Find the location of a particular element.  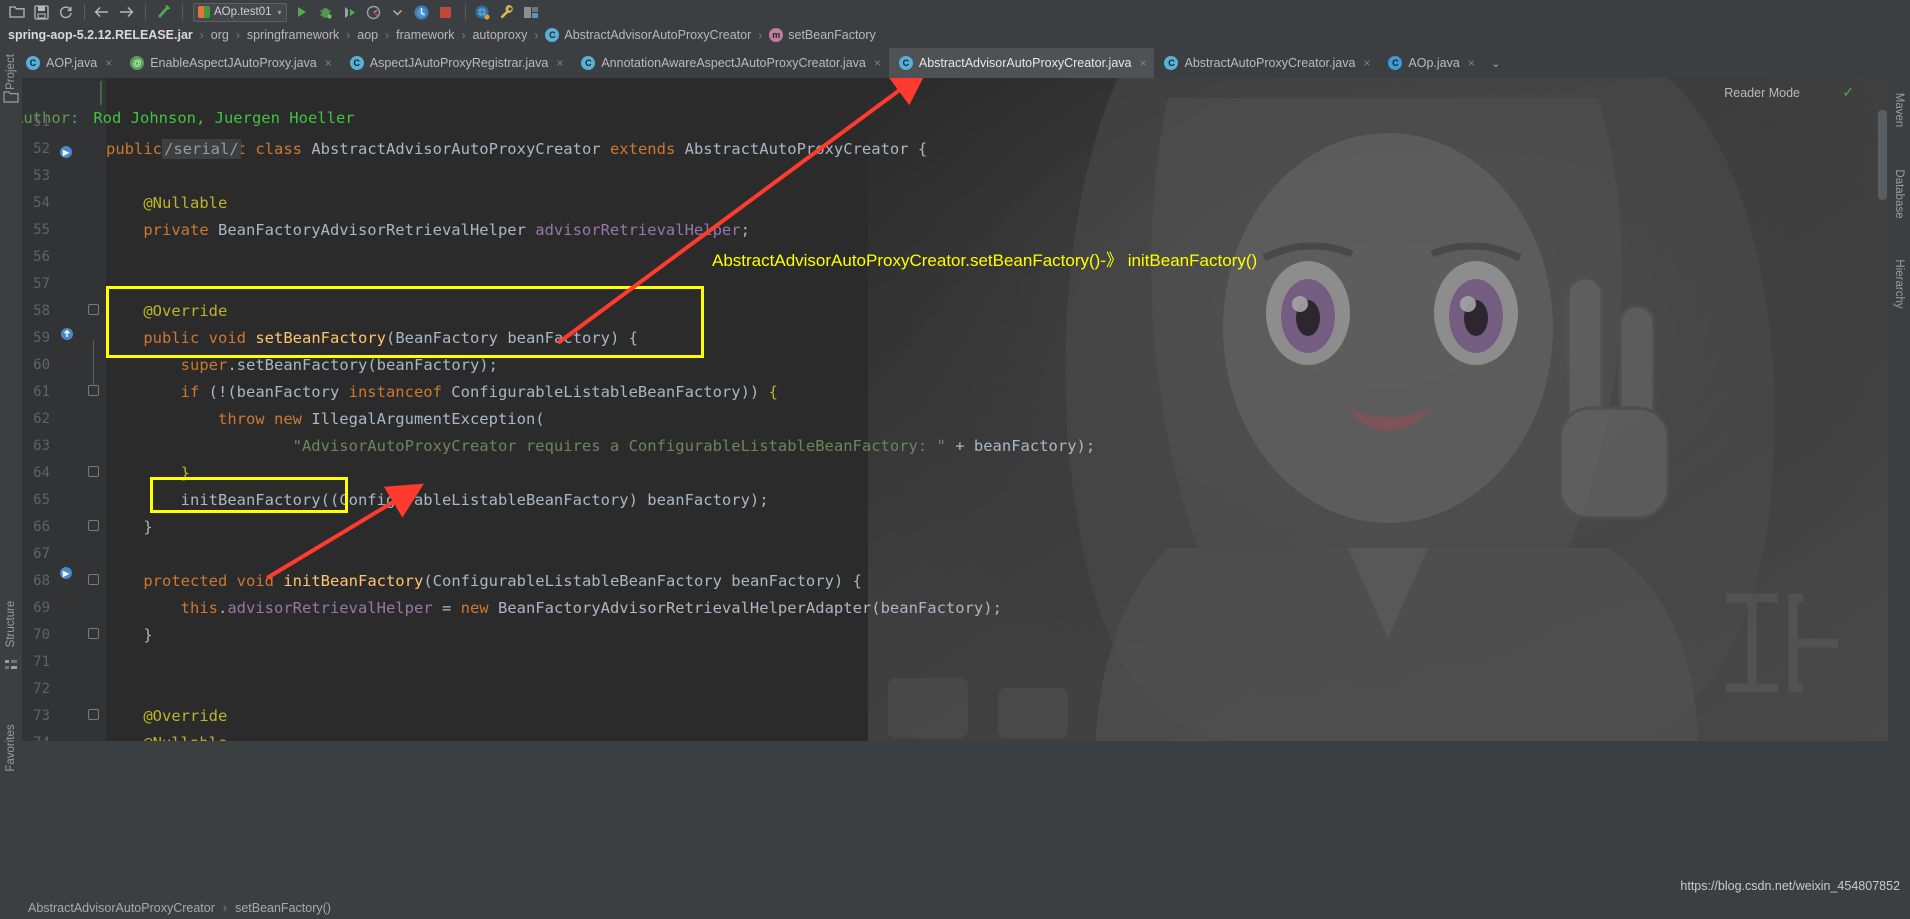

code-line: 70 } is located at coordinates (944, 635).